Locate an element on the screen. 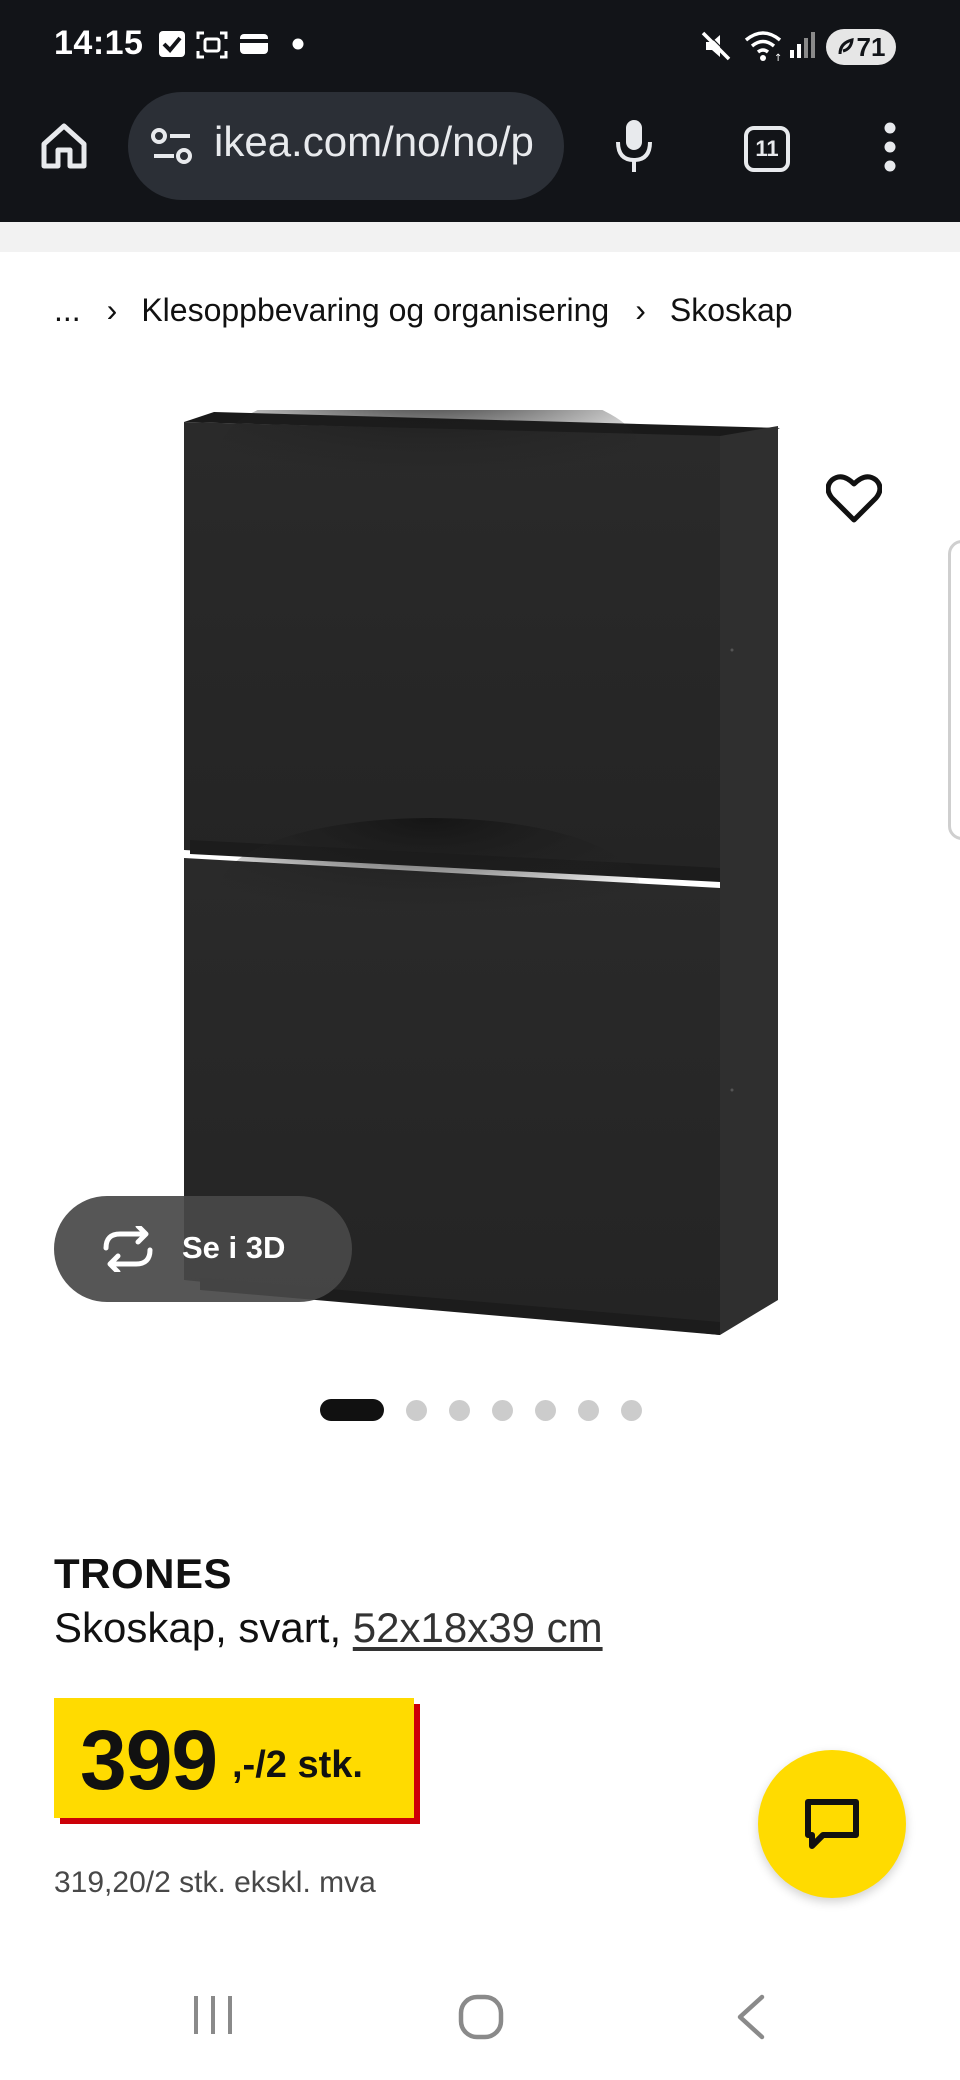 The image size is (960, 2080). product-name: TRONES is located at coordinates (143, 1573).